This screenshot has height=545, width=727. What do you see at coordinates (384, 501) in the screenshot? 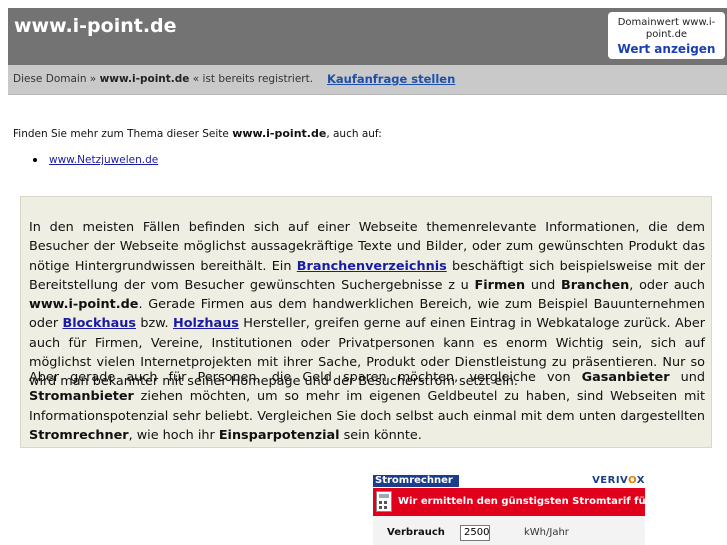
I see `calculator-icon` at bounding box center [384, 501].